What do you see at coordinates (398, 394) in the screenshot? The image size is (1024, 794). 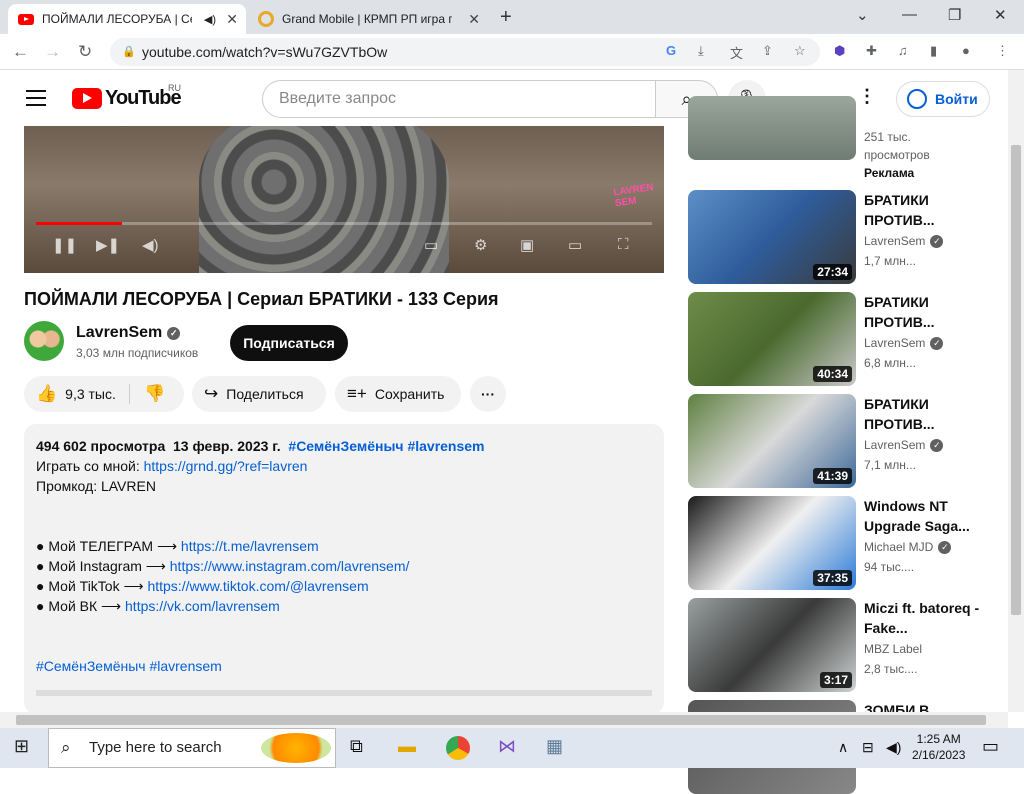 I see `save-button: ≡+ Сохранить` at bounding box center [398, 394].